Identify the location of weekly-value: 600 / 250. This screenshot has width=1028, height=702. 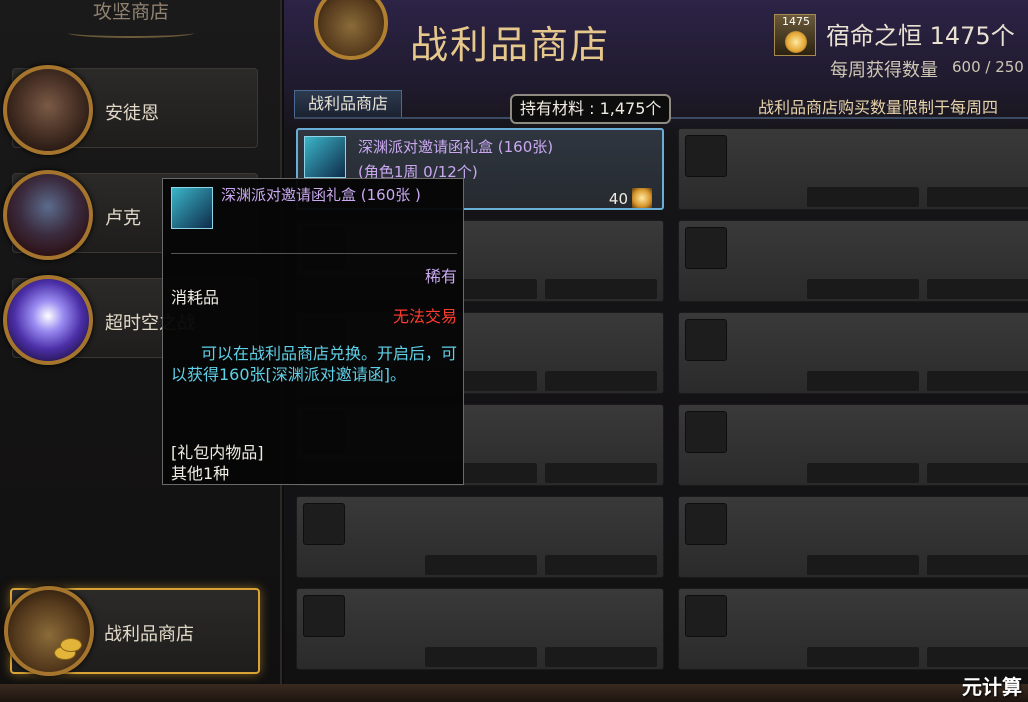
(988, 67).